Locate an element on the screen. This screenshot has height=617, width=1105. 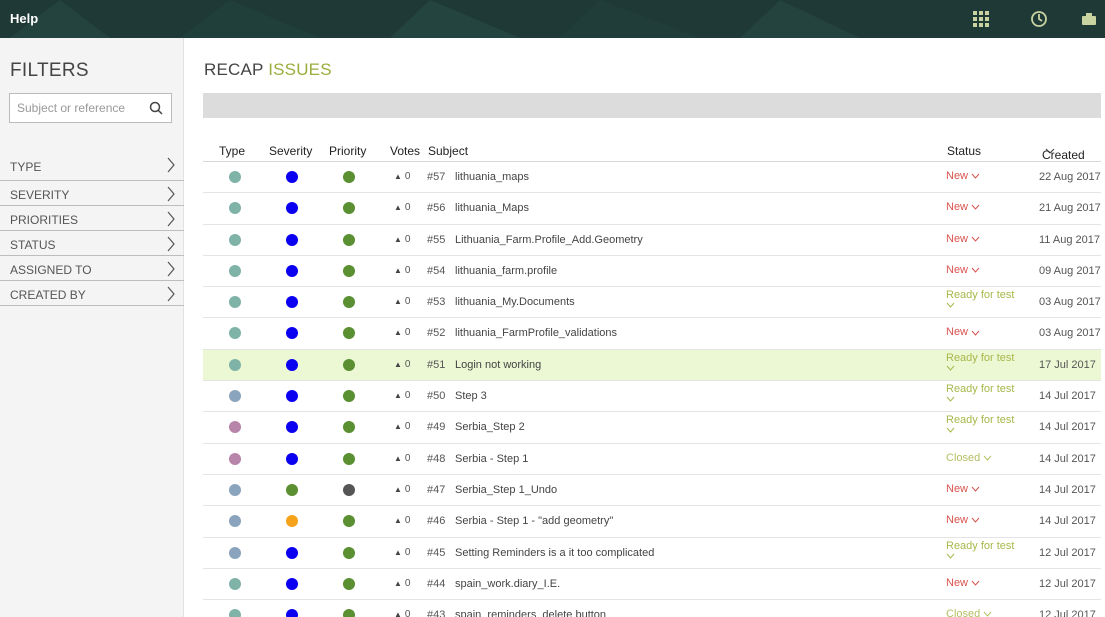
issue-row: ▲ 0 #47 Serbia_Step 1_Undo New 14 Jul 2017 is located at coordinates (652, 491).